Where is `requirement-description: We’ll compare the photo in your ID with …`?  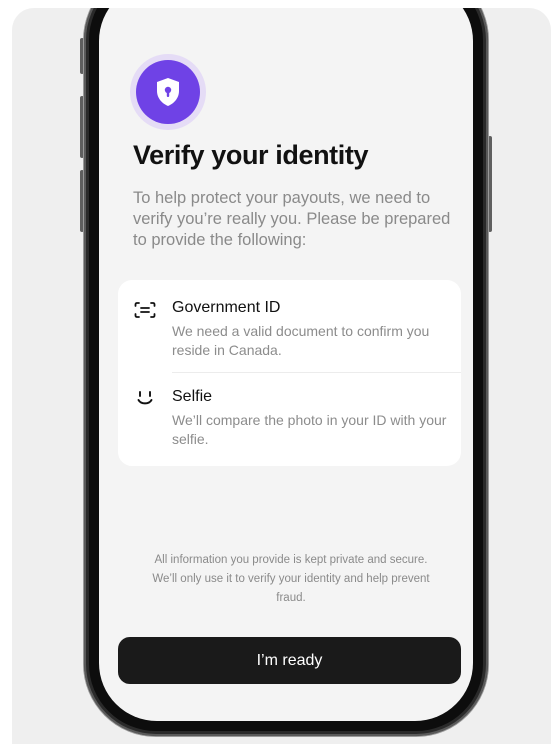
requirement-description: We’ll compare the photo in your ID with … is located at coordinates (309, 429).